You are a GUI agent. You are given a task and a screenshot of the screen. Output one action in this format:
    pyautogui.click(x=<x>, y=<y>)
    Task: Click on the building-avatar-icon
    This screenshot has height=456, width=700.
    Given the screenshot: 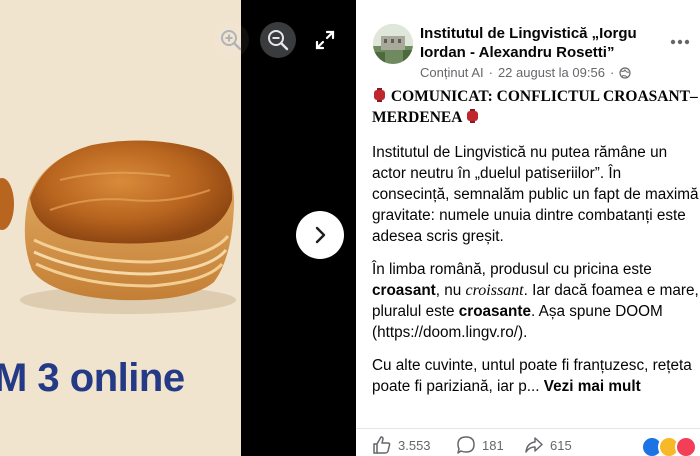 What is the action you would take?
    pyautogui.click(x=393, y=44)
    